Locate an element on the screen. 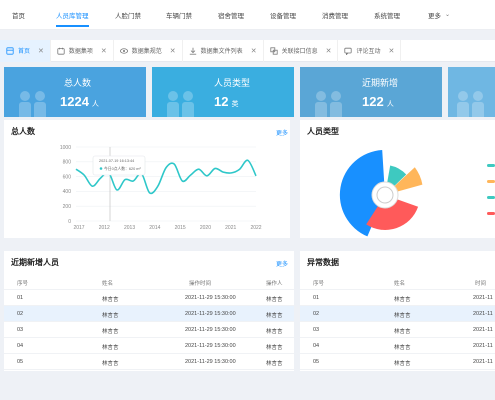 The width and height of the screenshot is (495, 400). table-row: 05 林言言 2021-11 is located at coordinates (397, 362).